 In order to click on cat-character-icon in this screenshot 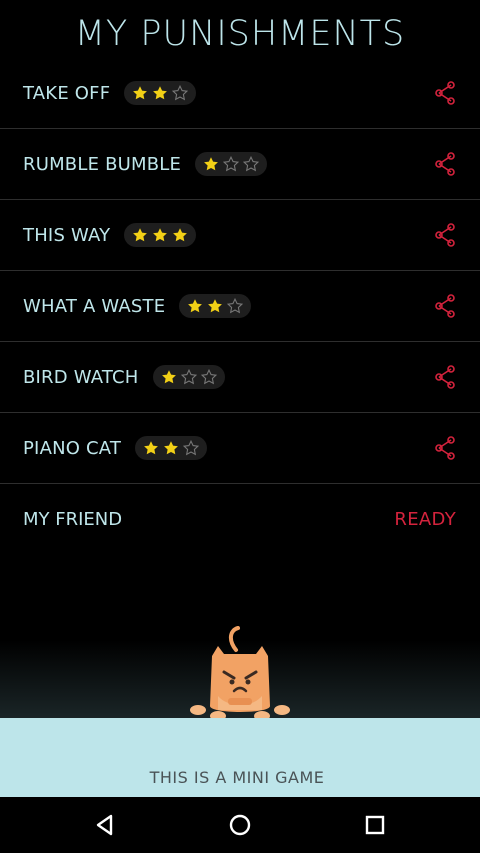, I will do `click(240, 674)`.